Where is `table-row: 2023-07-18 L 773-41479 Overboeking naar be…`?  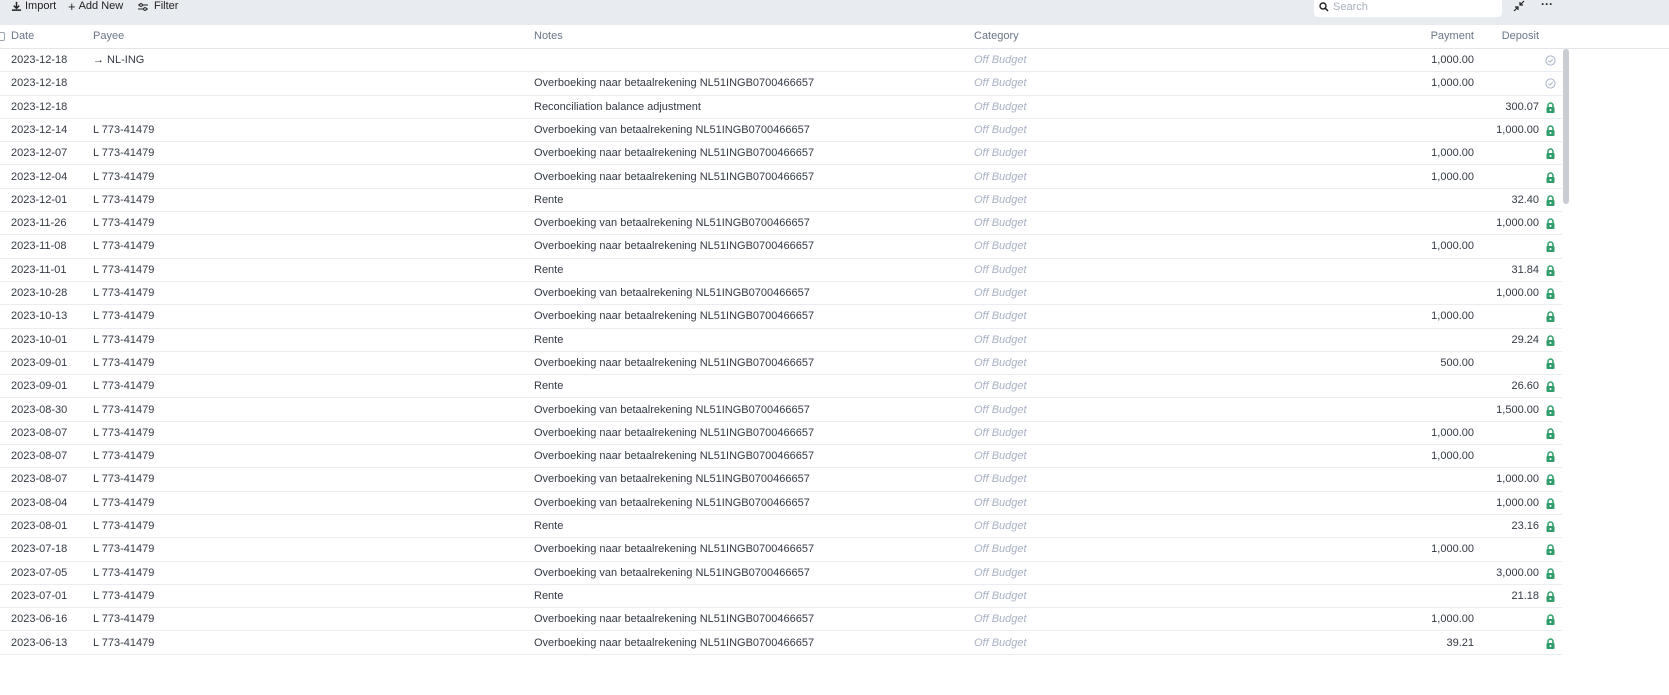 table-row: 2023-07-18 L 773-41479 Overboeking naar be… is located at coordinates (781, 550).